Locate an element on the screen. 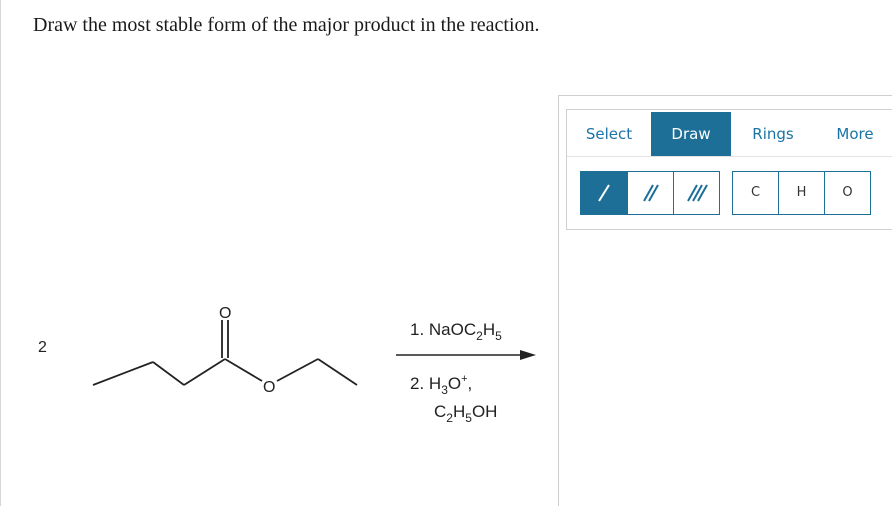 The height and width of the screenshot is (506, 892). reagent-step-2: 2. H3O+, is located at coordinates (441, 385).